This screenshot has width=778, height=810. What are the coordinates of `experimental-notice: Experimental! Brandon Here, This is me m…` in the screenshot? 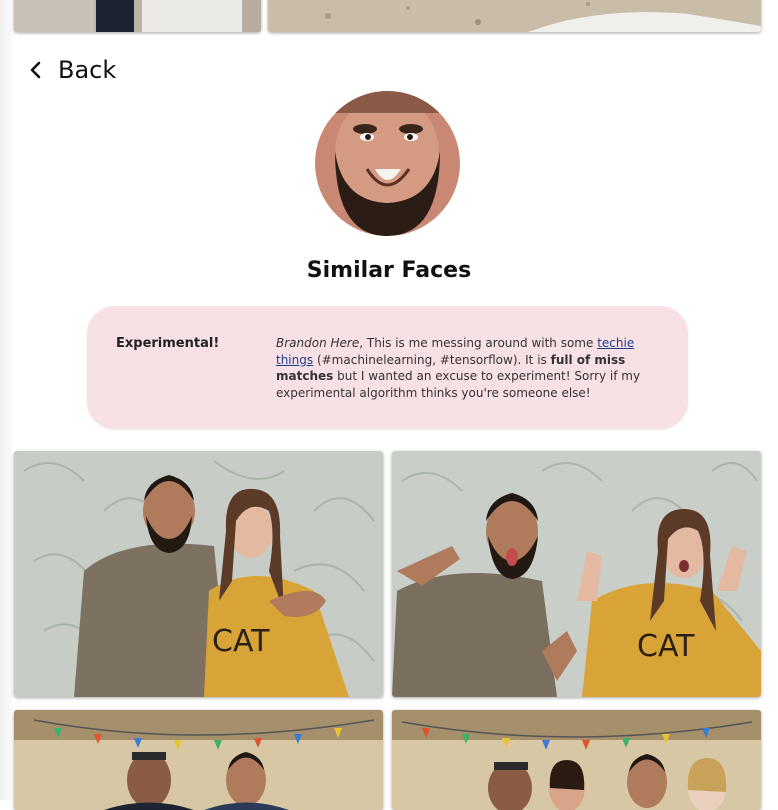 It's located at (387, 367).